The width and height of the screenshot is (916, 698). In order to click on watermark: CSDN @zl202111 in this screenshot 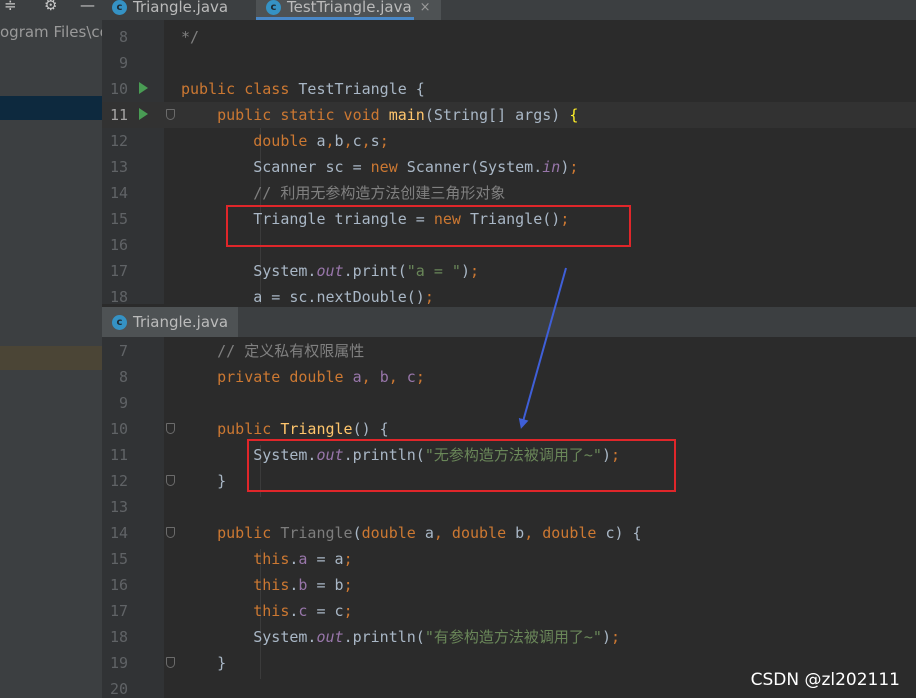, I will do `click(825, 680)`.